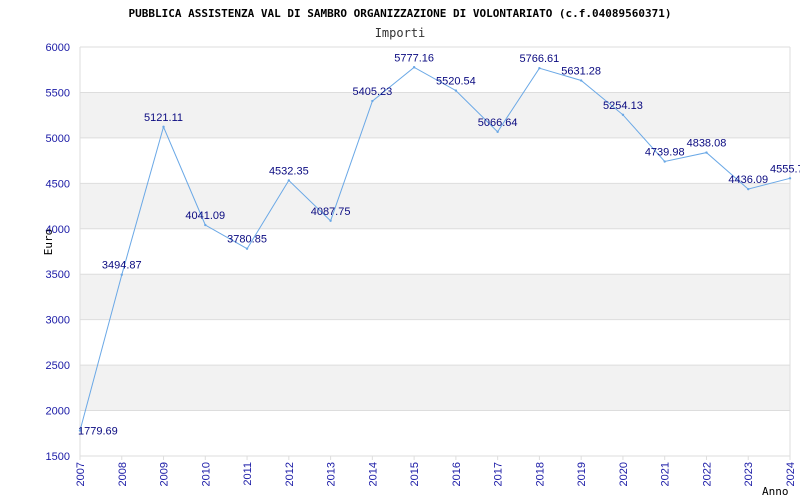 This screenshot has width=800, height=500. Describe the element at coordinates (98, 432) in the screenshot. I see `data-label: 1779.69` at that location.